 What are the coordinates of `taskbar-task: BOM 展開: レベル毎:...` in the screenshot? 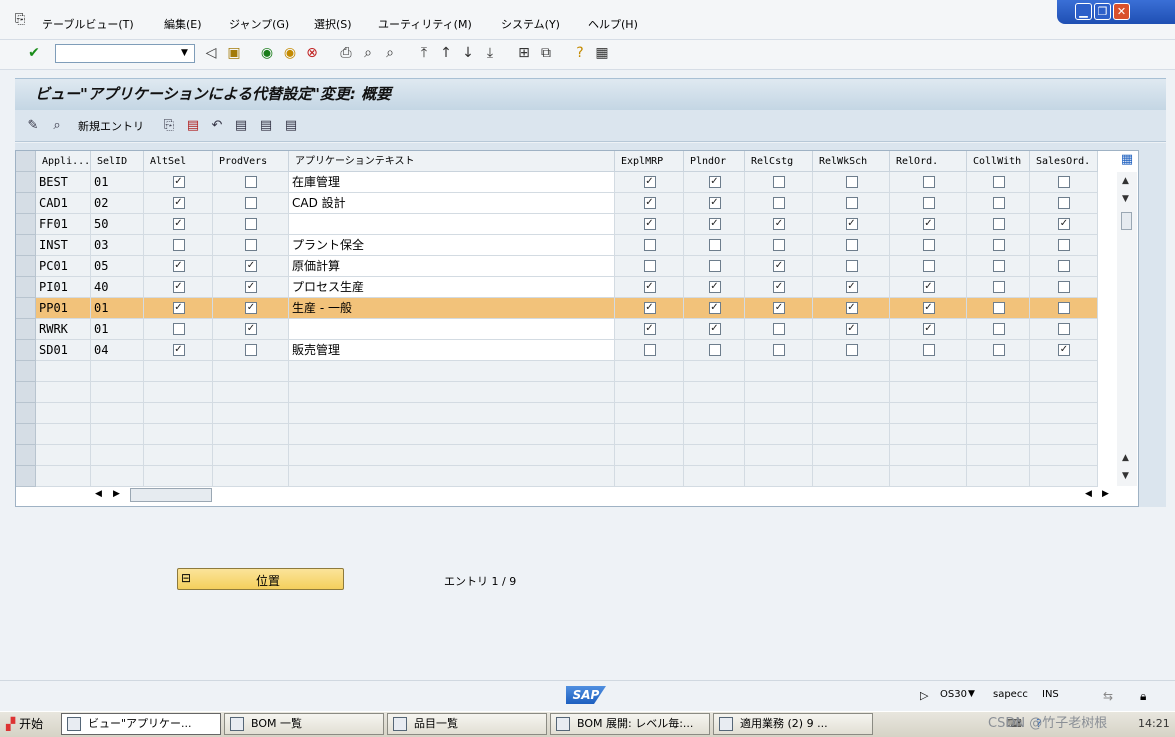 It's located at (630, 724).